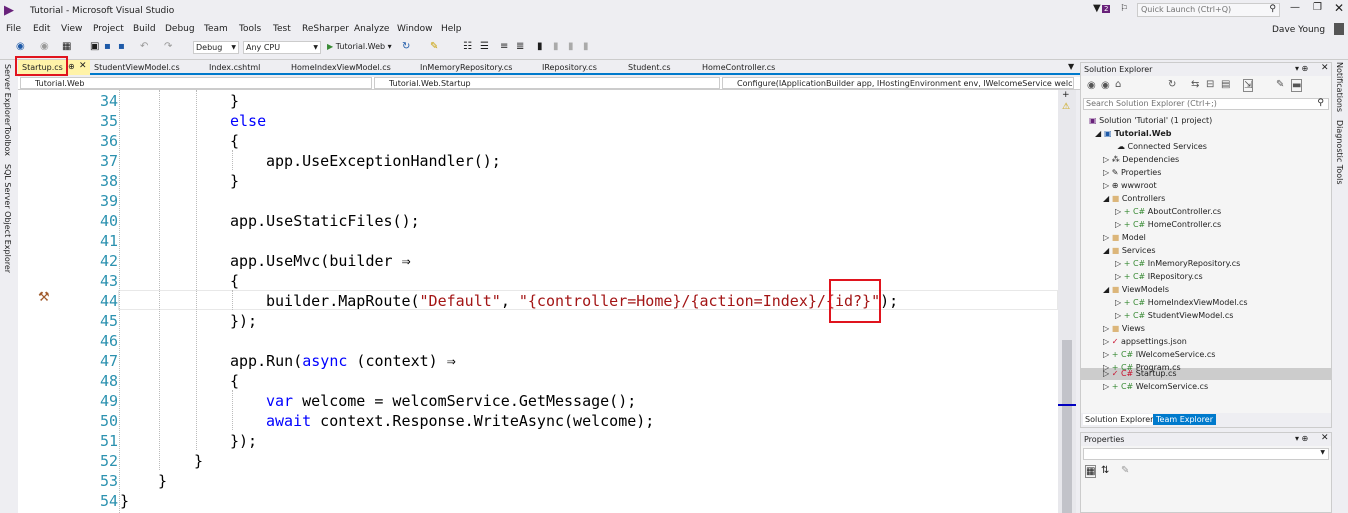  Describe the element at coordinates (1339, 87) in the screenshot. I see `notifications-tab: Notifications` at that location.